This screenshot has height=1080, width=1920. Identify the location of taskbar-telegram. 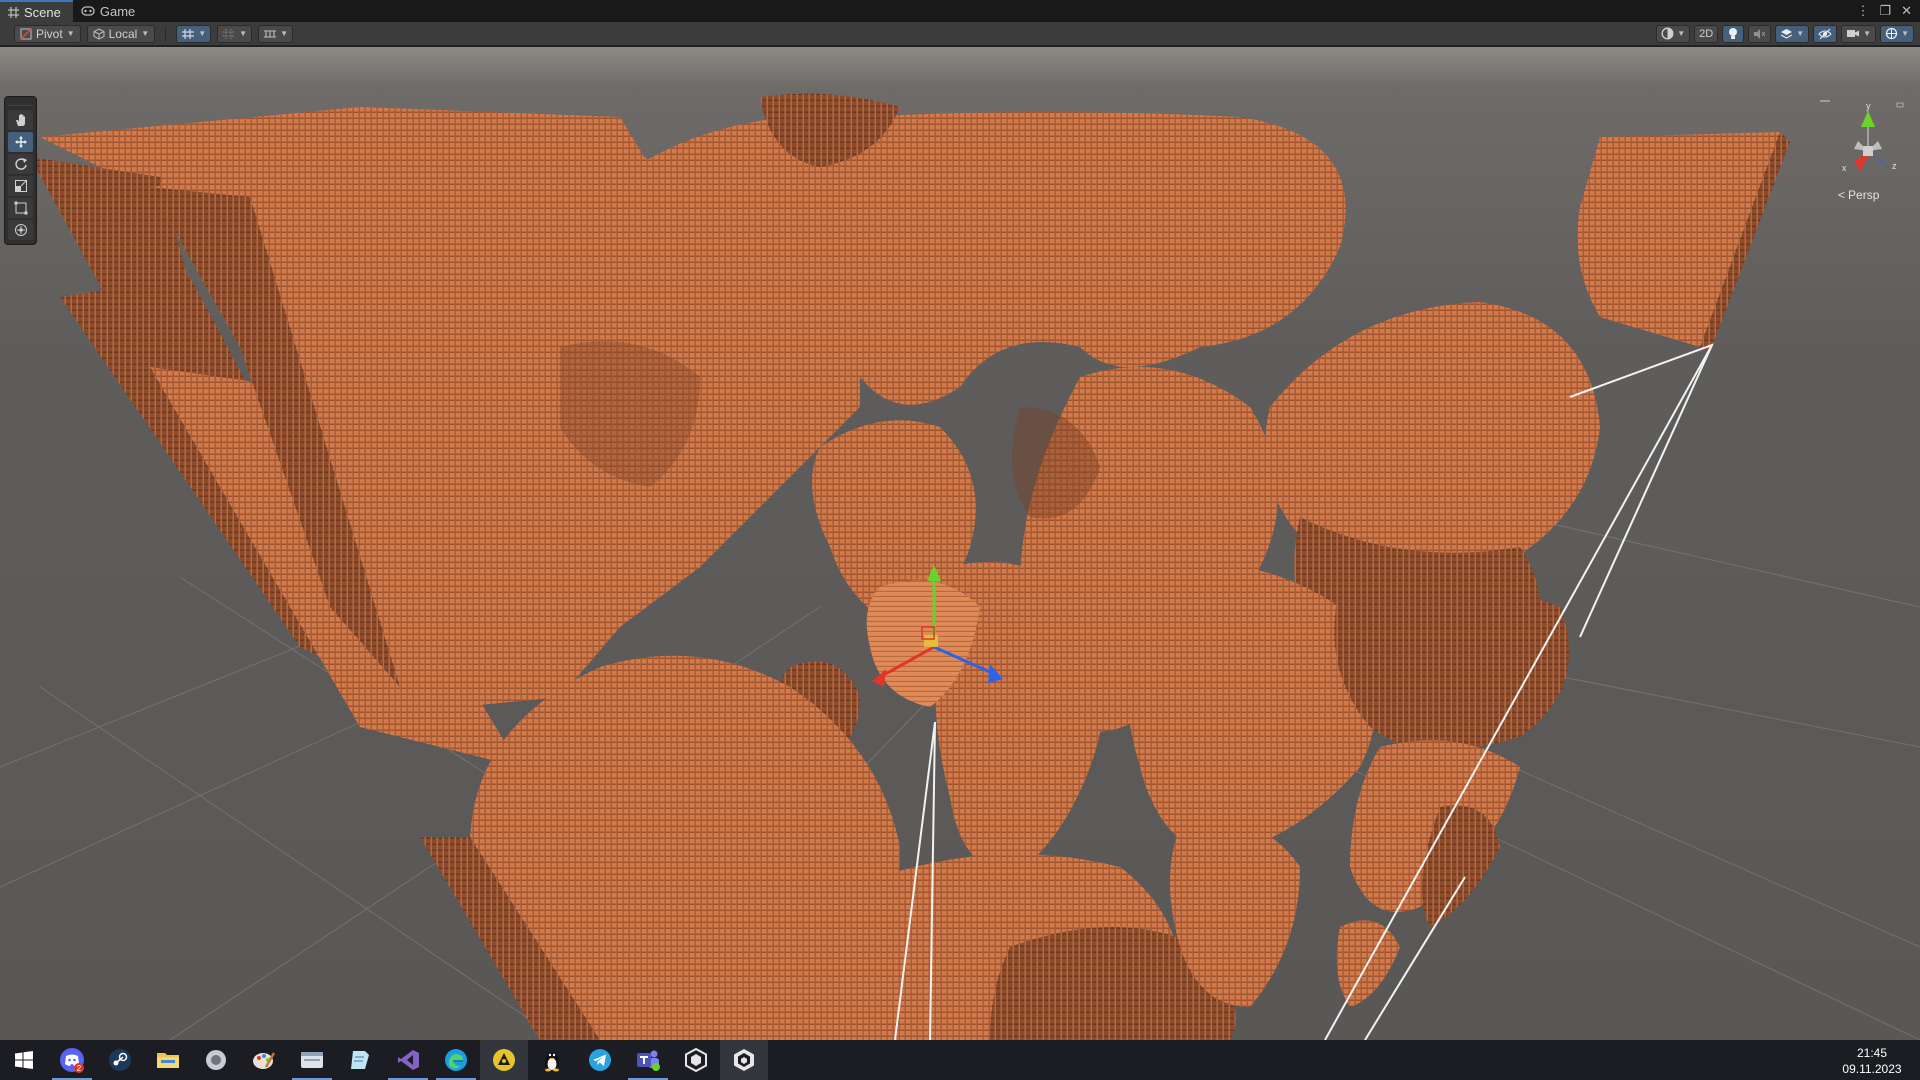
(600, 1060).